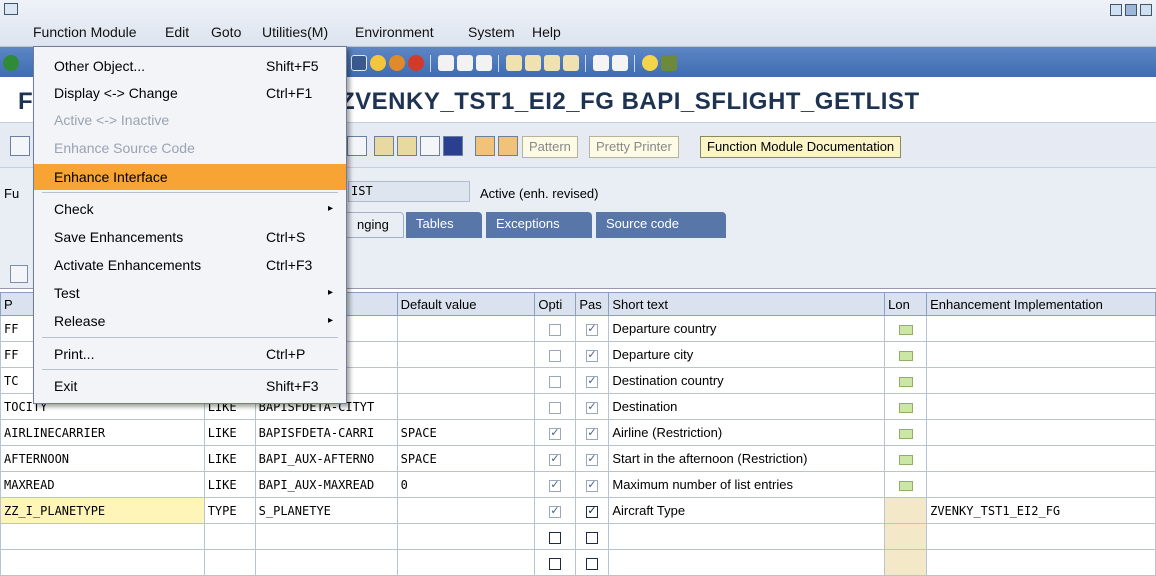  I want to click on associated-type-cell: BAPISFDETA-CARRI, so click(326, 432).